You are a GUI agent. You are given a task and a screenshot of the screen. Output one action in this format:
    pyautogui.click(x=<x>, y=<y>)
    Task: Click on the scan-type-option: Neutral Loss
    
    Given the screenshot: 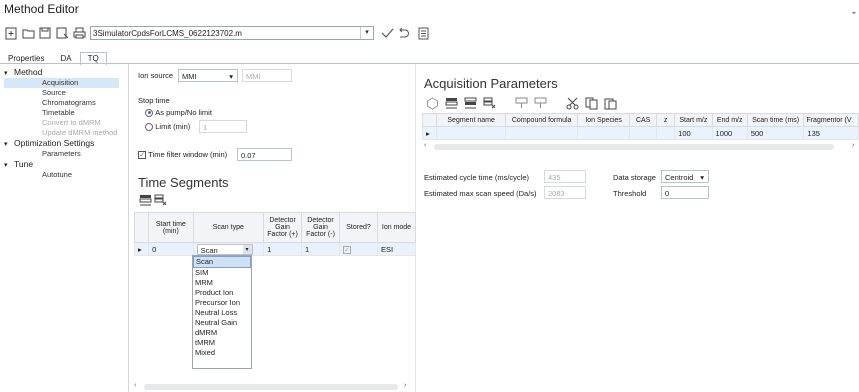 What is the action you would take?
    pyautogui.click(x=222, y=313)
    